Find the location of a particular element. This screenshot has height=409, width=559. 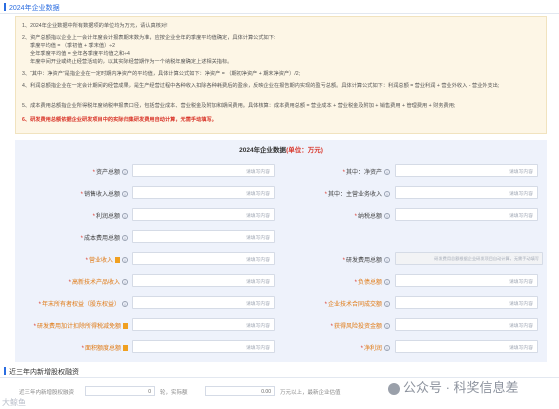

label-venture-capital: *获得风险投资金额 i is located at coordinates (333, 325).